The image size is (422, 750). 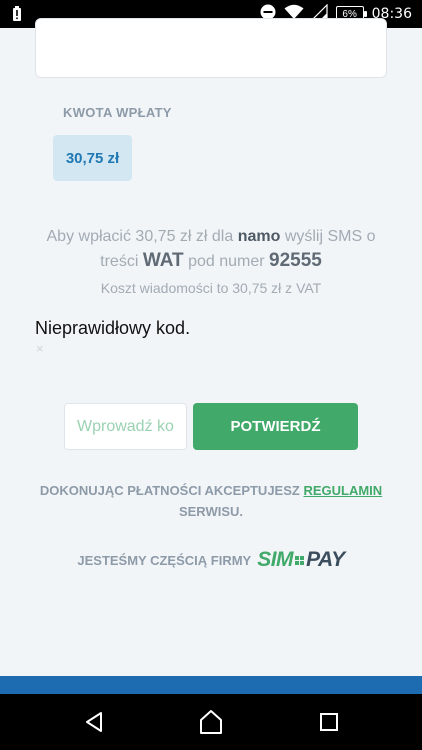 I want to click on navigation-bar, so click(x=211, y=722).